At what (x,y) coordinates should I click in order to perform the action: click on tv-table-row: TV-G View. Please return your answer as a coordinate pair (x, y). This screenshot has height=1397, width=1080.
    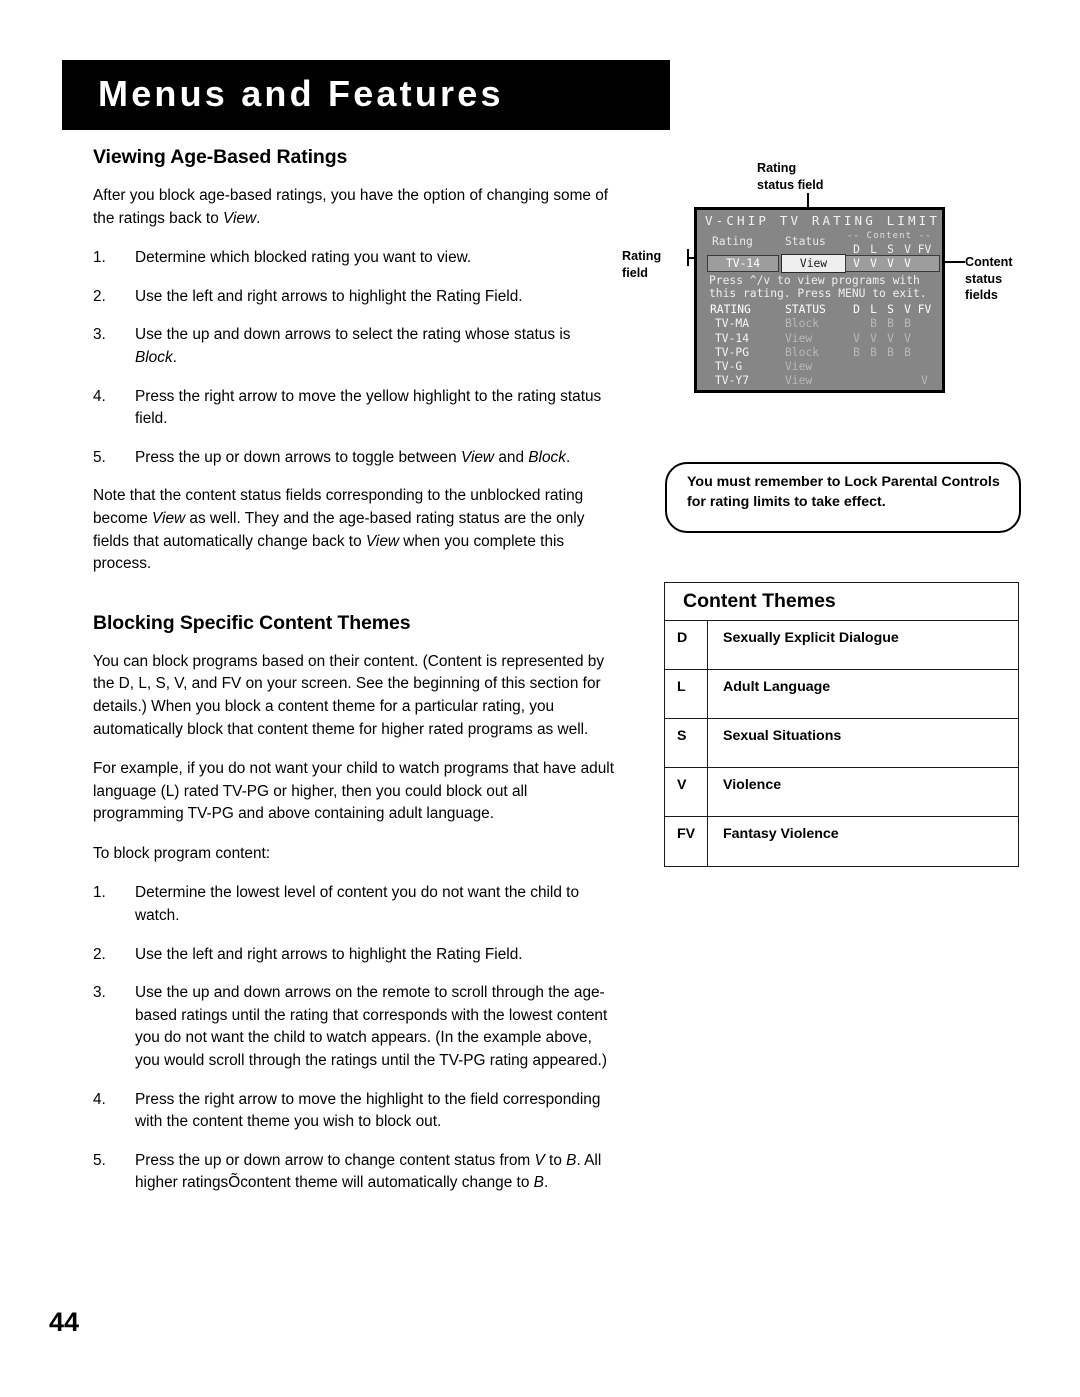
    Looking at the image, I should click on (819, 367).